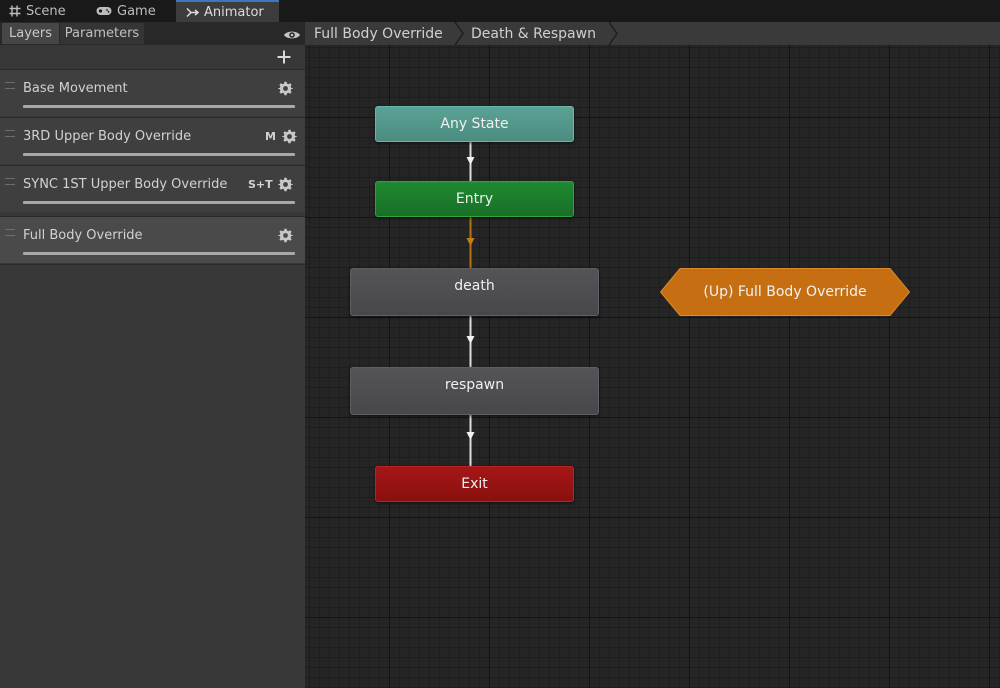 The height and width of the screenshot is (688, 1000). I want to click on breadcrumb-item-layer: Full Body Override, so click(378, 33).